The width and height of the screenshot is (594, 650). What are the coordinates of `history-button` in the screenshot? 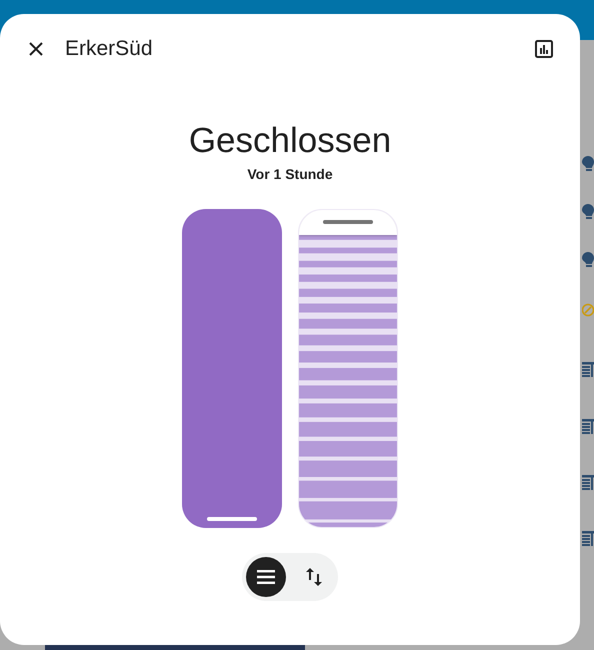 It's located at (544, 49).